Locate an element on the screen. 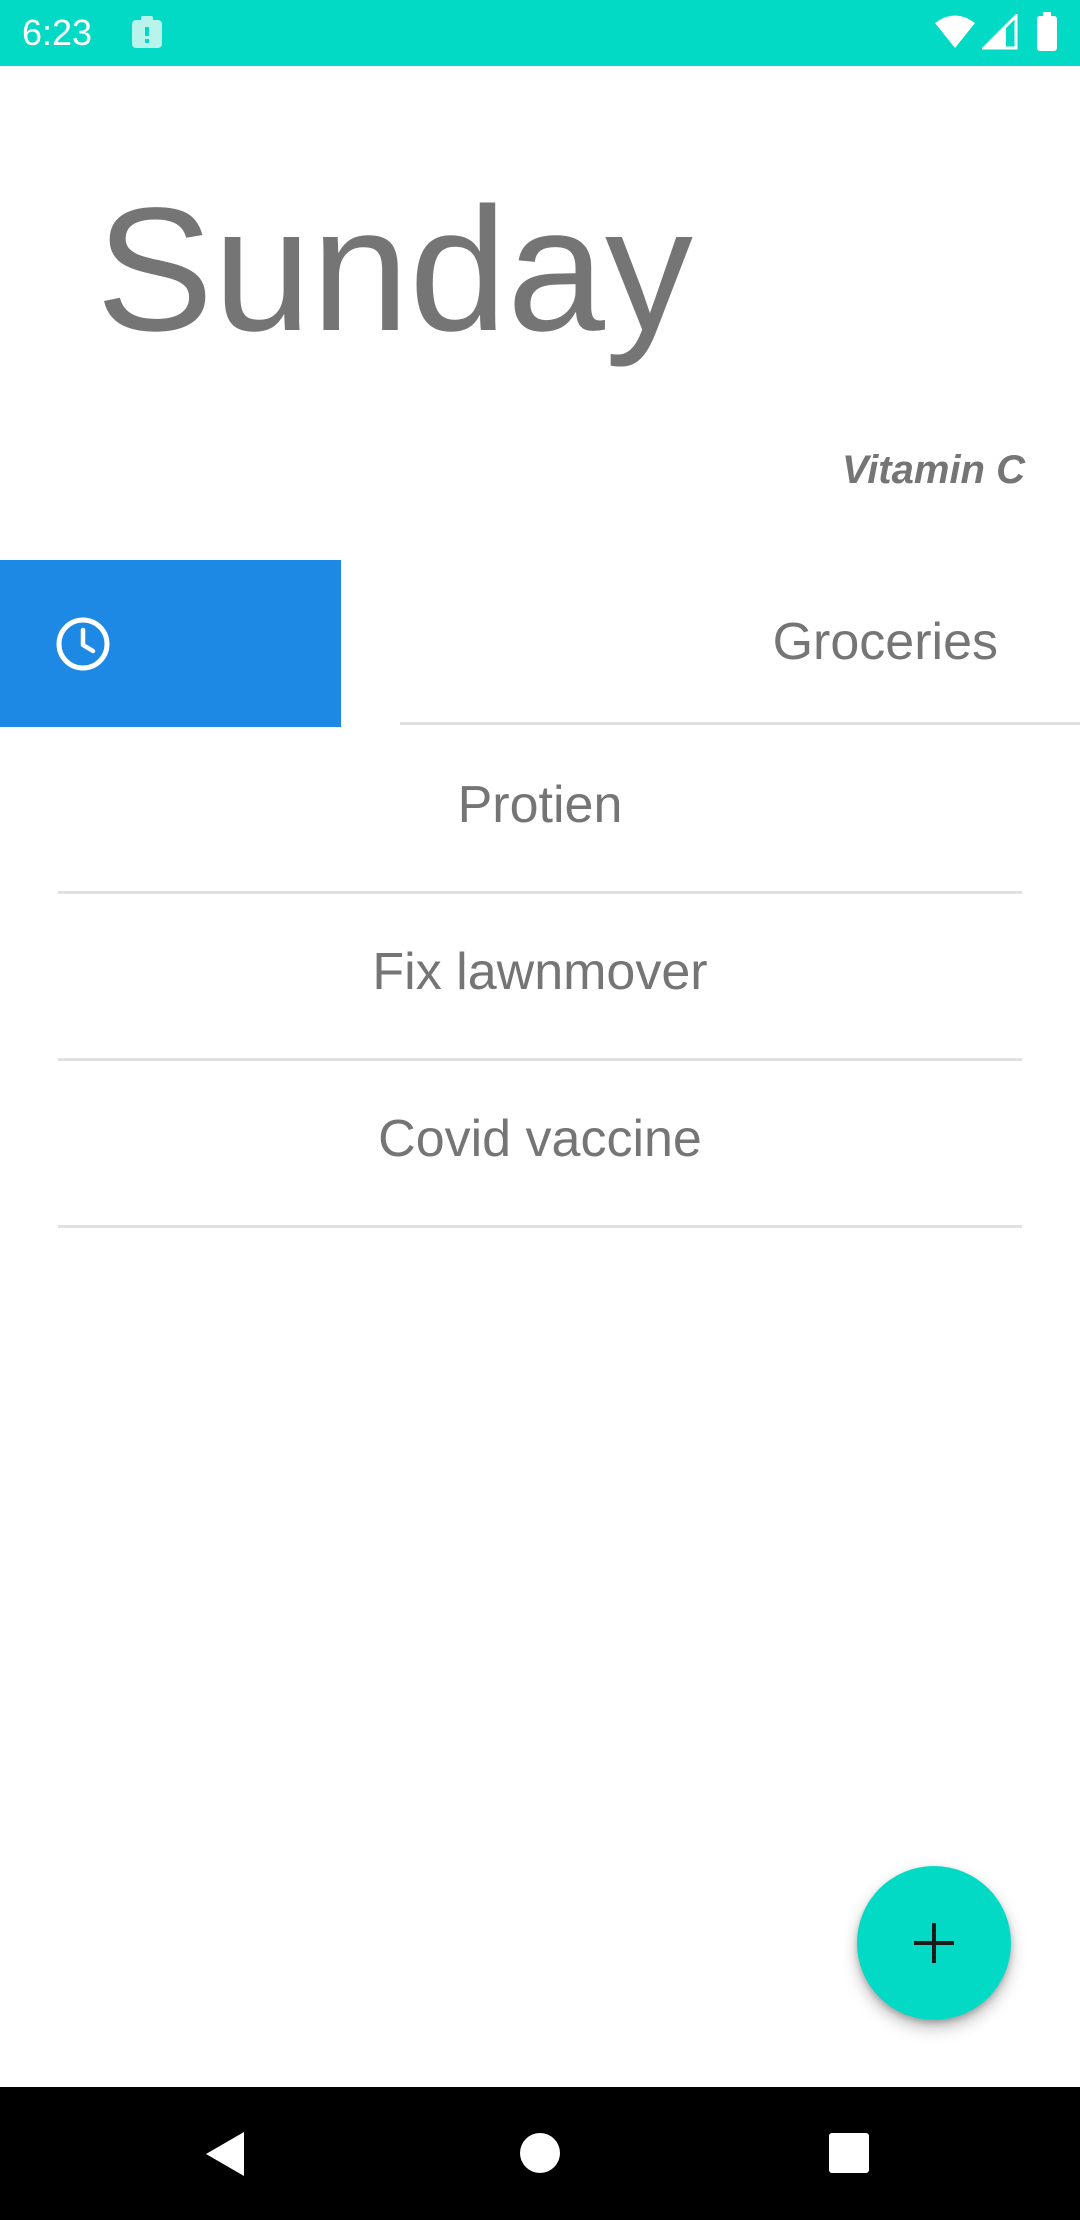 The image size is (1080, 2220). task-label: Protien is located at coordinates (540, 805).